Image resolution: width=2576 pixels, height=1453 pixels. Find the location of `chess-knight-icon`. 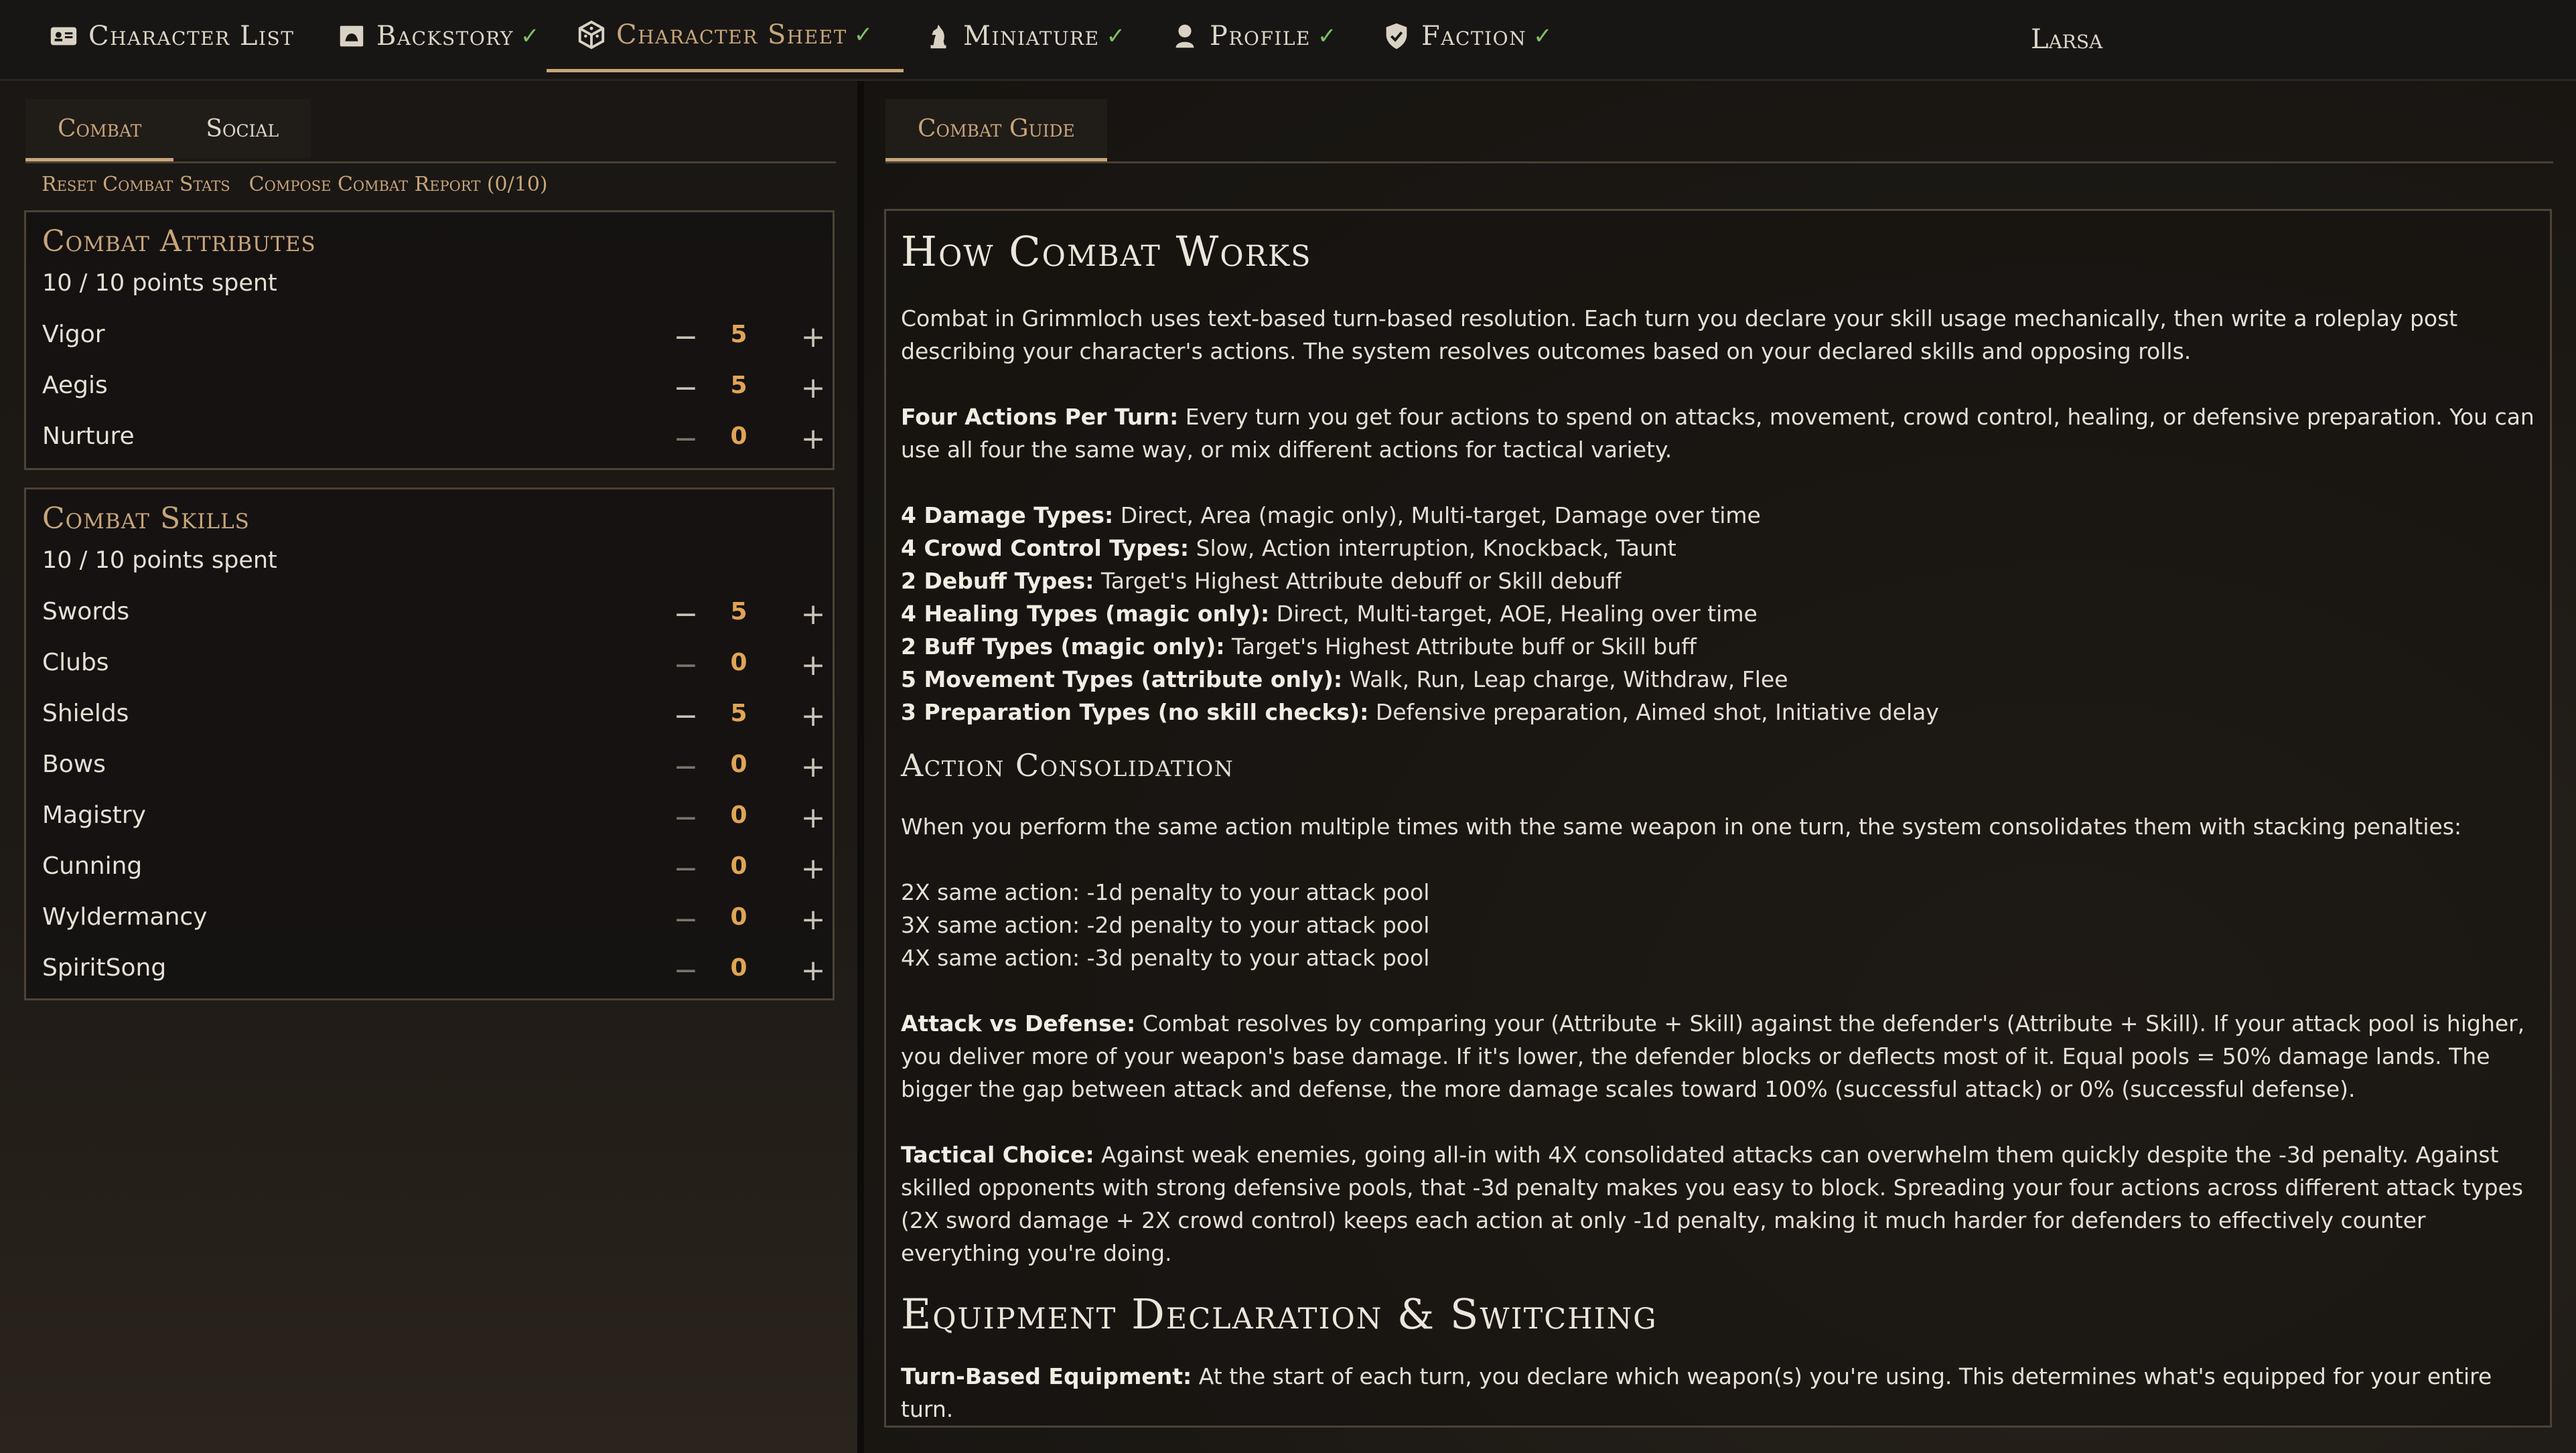

chess-knight-icon is located at coordinates (938, 36).